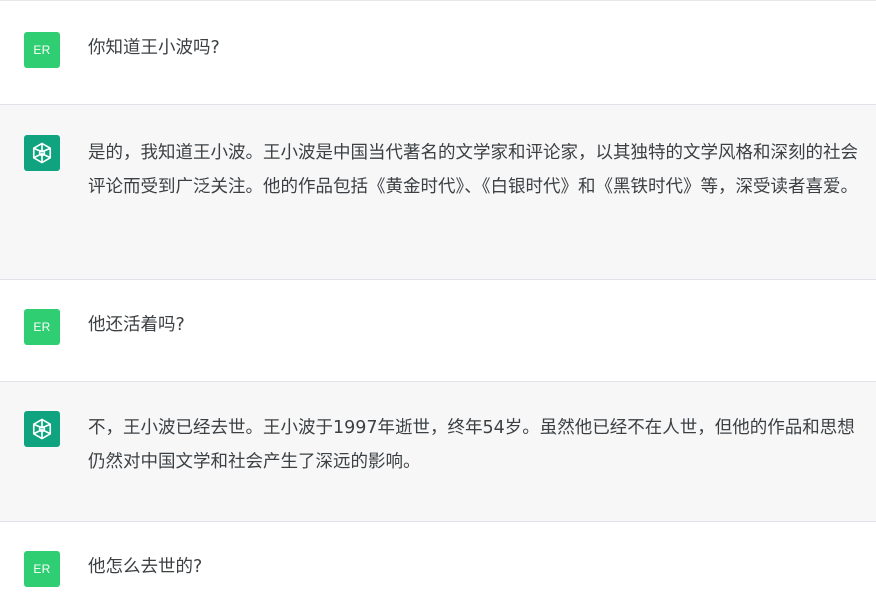 This screenshot has height=615, width=876. Describe the element at coordinates (154, 48) in the screenshot. I see `message-text: 你知道王小波吗?` at that location.